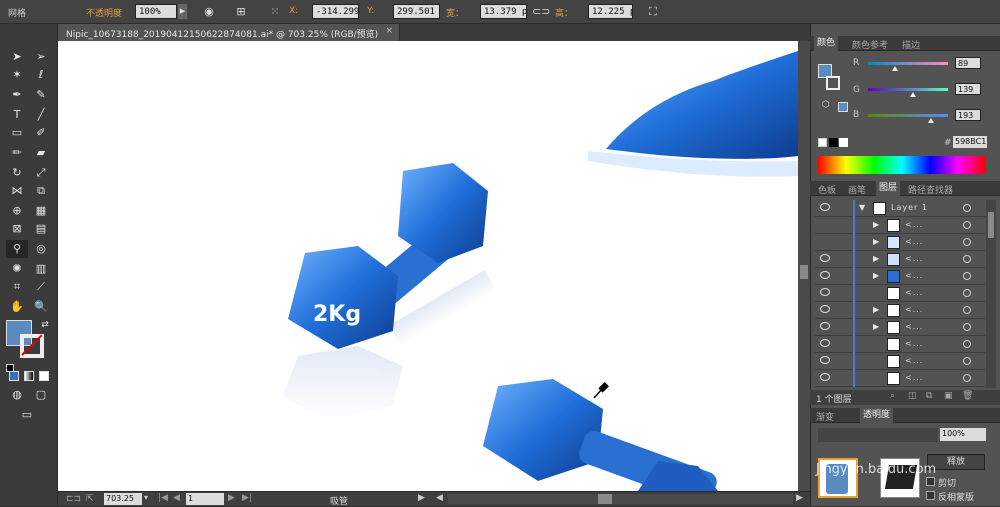 Image resolution: width=1000 pixels, height=507 pixels. Describe the element at coordinates (335, 11) in the screenshot. I see `x-field: -314.299` at that location.